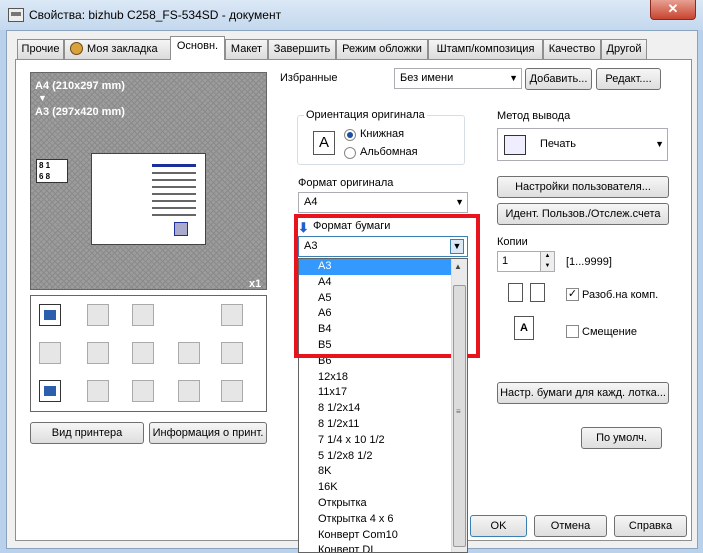 This screenshot has width=703, height=553. I want to click on mini-icon-bottom: 6 8, so click(45, 176).